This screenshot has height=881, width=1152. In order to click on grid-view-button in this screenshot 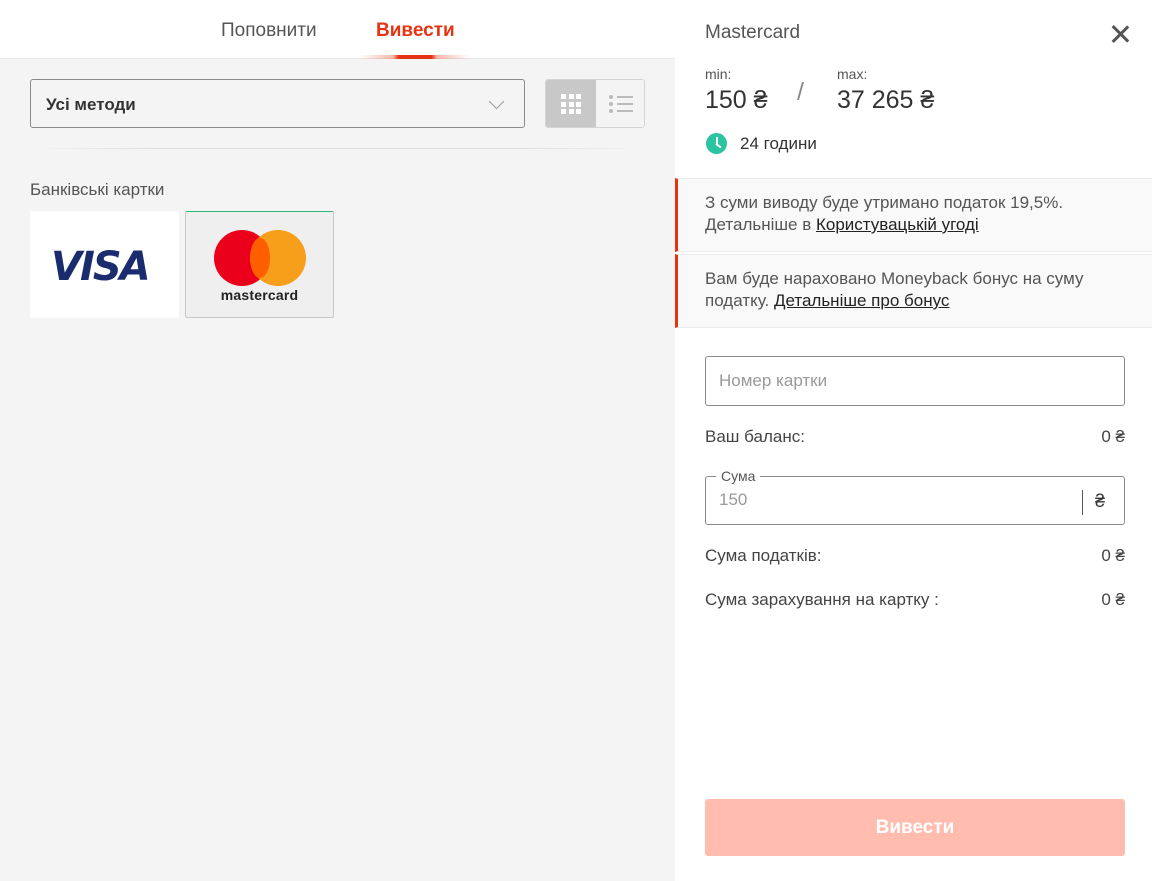, I will do `click(571, 103)`.